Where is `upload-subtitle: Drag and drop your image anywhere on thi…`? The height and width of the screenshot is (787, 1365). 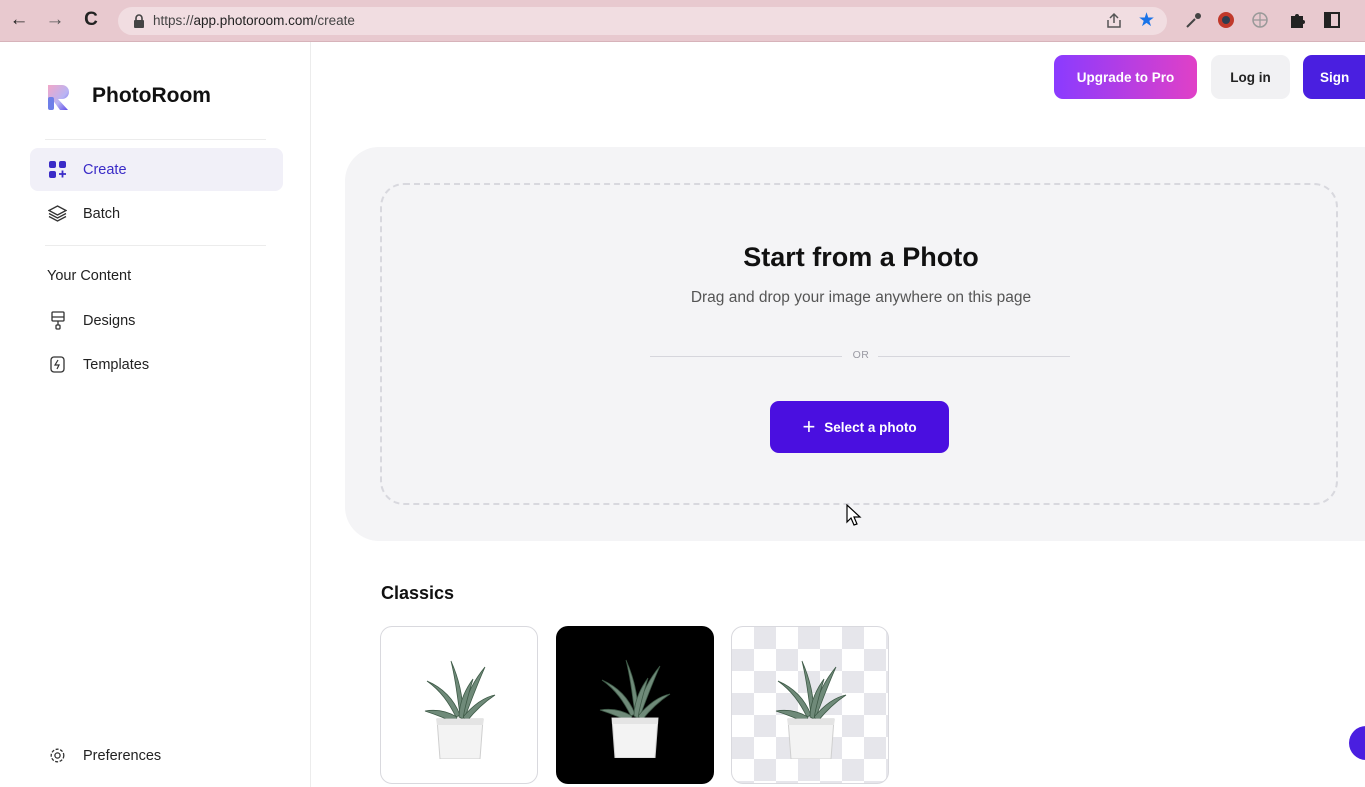
upload-subtitle: Drag and drop your image anywhere on thi… is located at coordinates (861, 297).